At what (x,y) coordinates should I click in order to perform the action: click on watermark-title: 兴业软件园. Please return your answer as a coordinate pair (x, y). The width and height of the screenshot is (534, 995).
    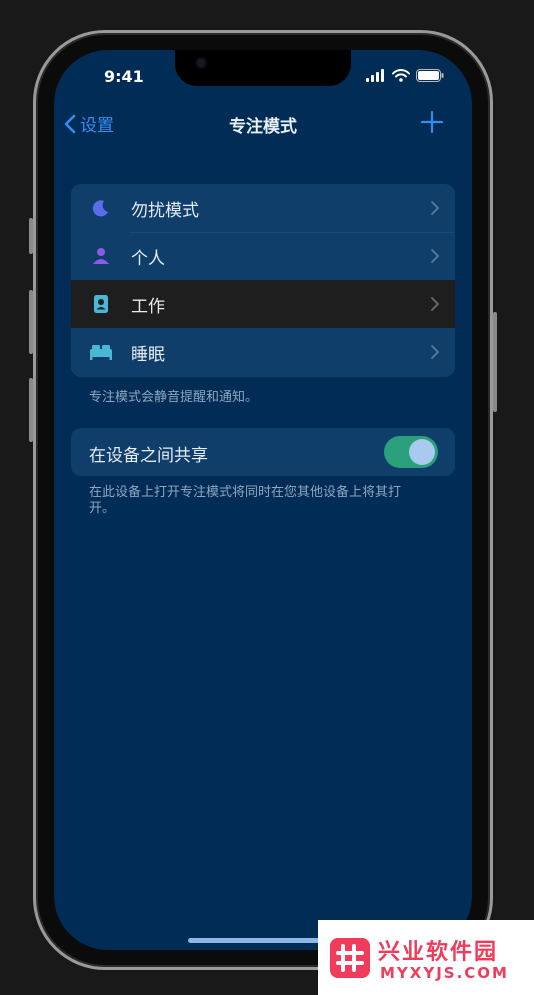
    Looking at the image, I should click on (438, 952).